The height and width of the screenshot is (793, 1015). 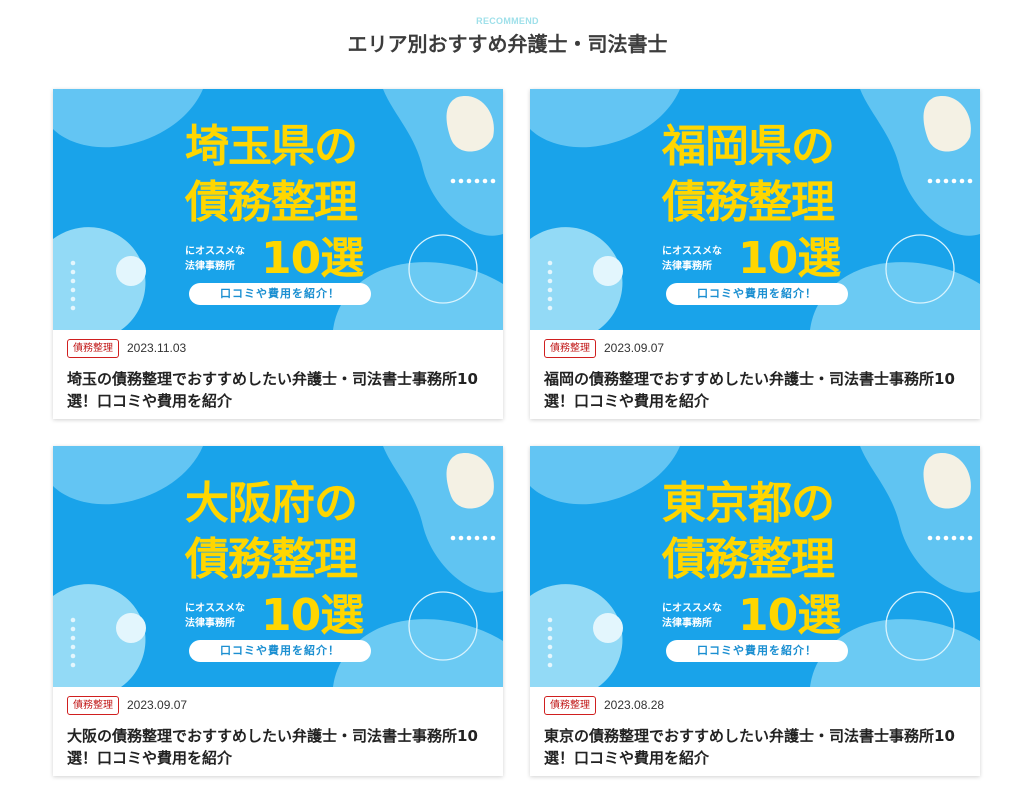 I want to click on thumbnail-title-line1: 大阪府の, so click(x=271, y=503).